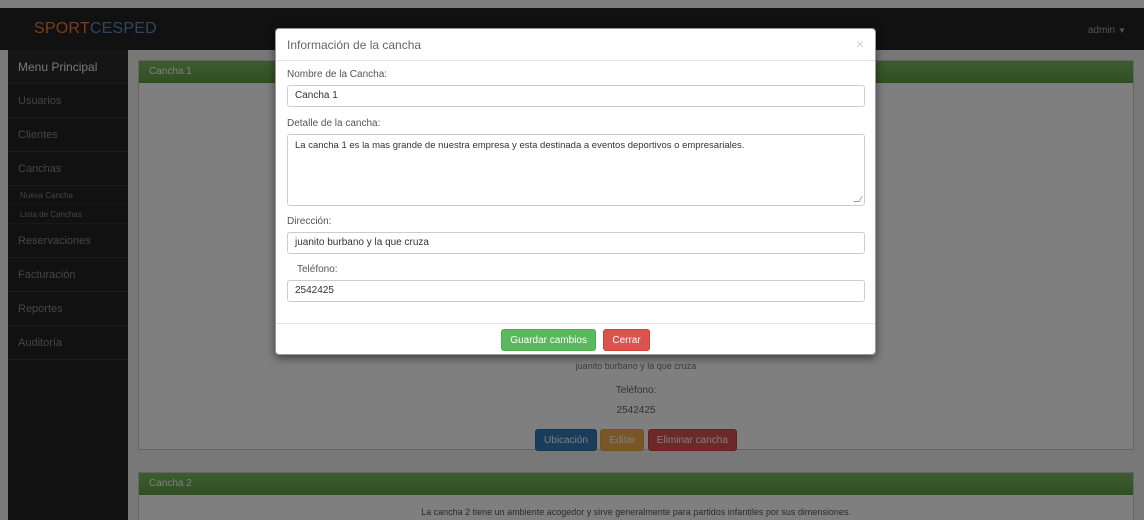 The image size is (1144, 520). I want to click on address-field: juanito burbano y la que cruza, so click(576, 243).